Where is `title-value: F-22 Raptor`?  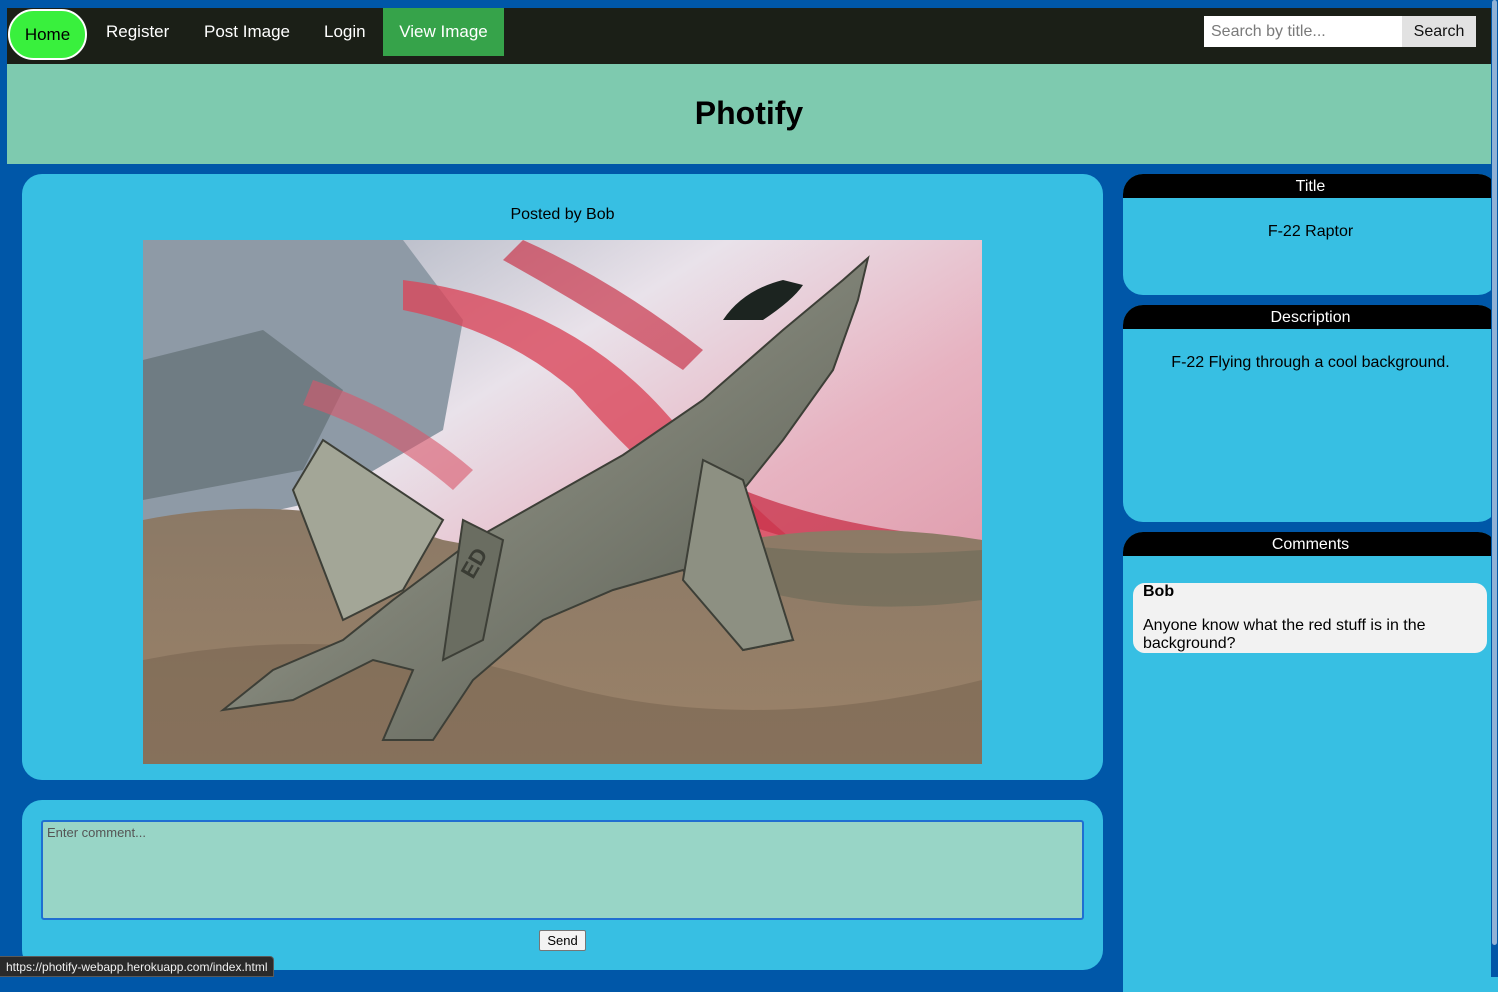
title-value: F-22 Raptor is located at coordinates (1310, 231).